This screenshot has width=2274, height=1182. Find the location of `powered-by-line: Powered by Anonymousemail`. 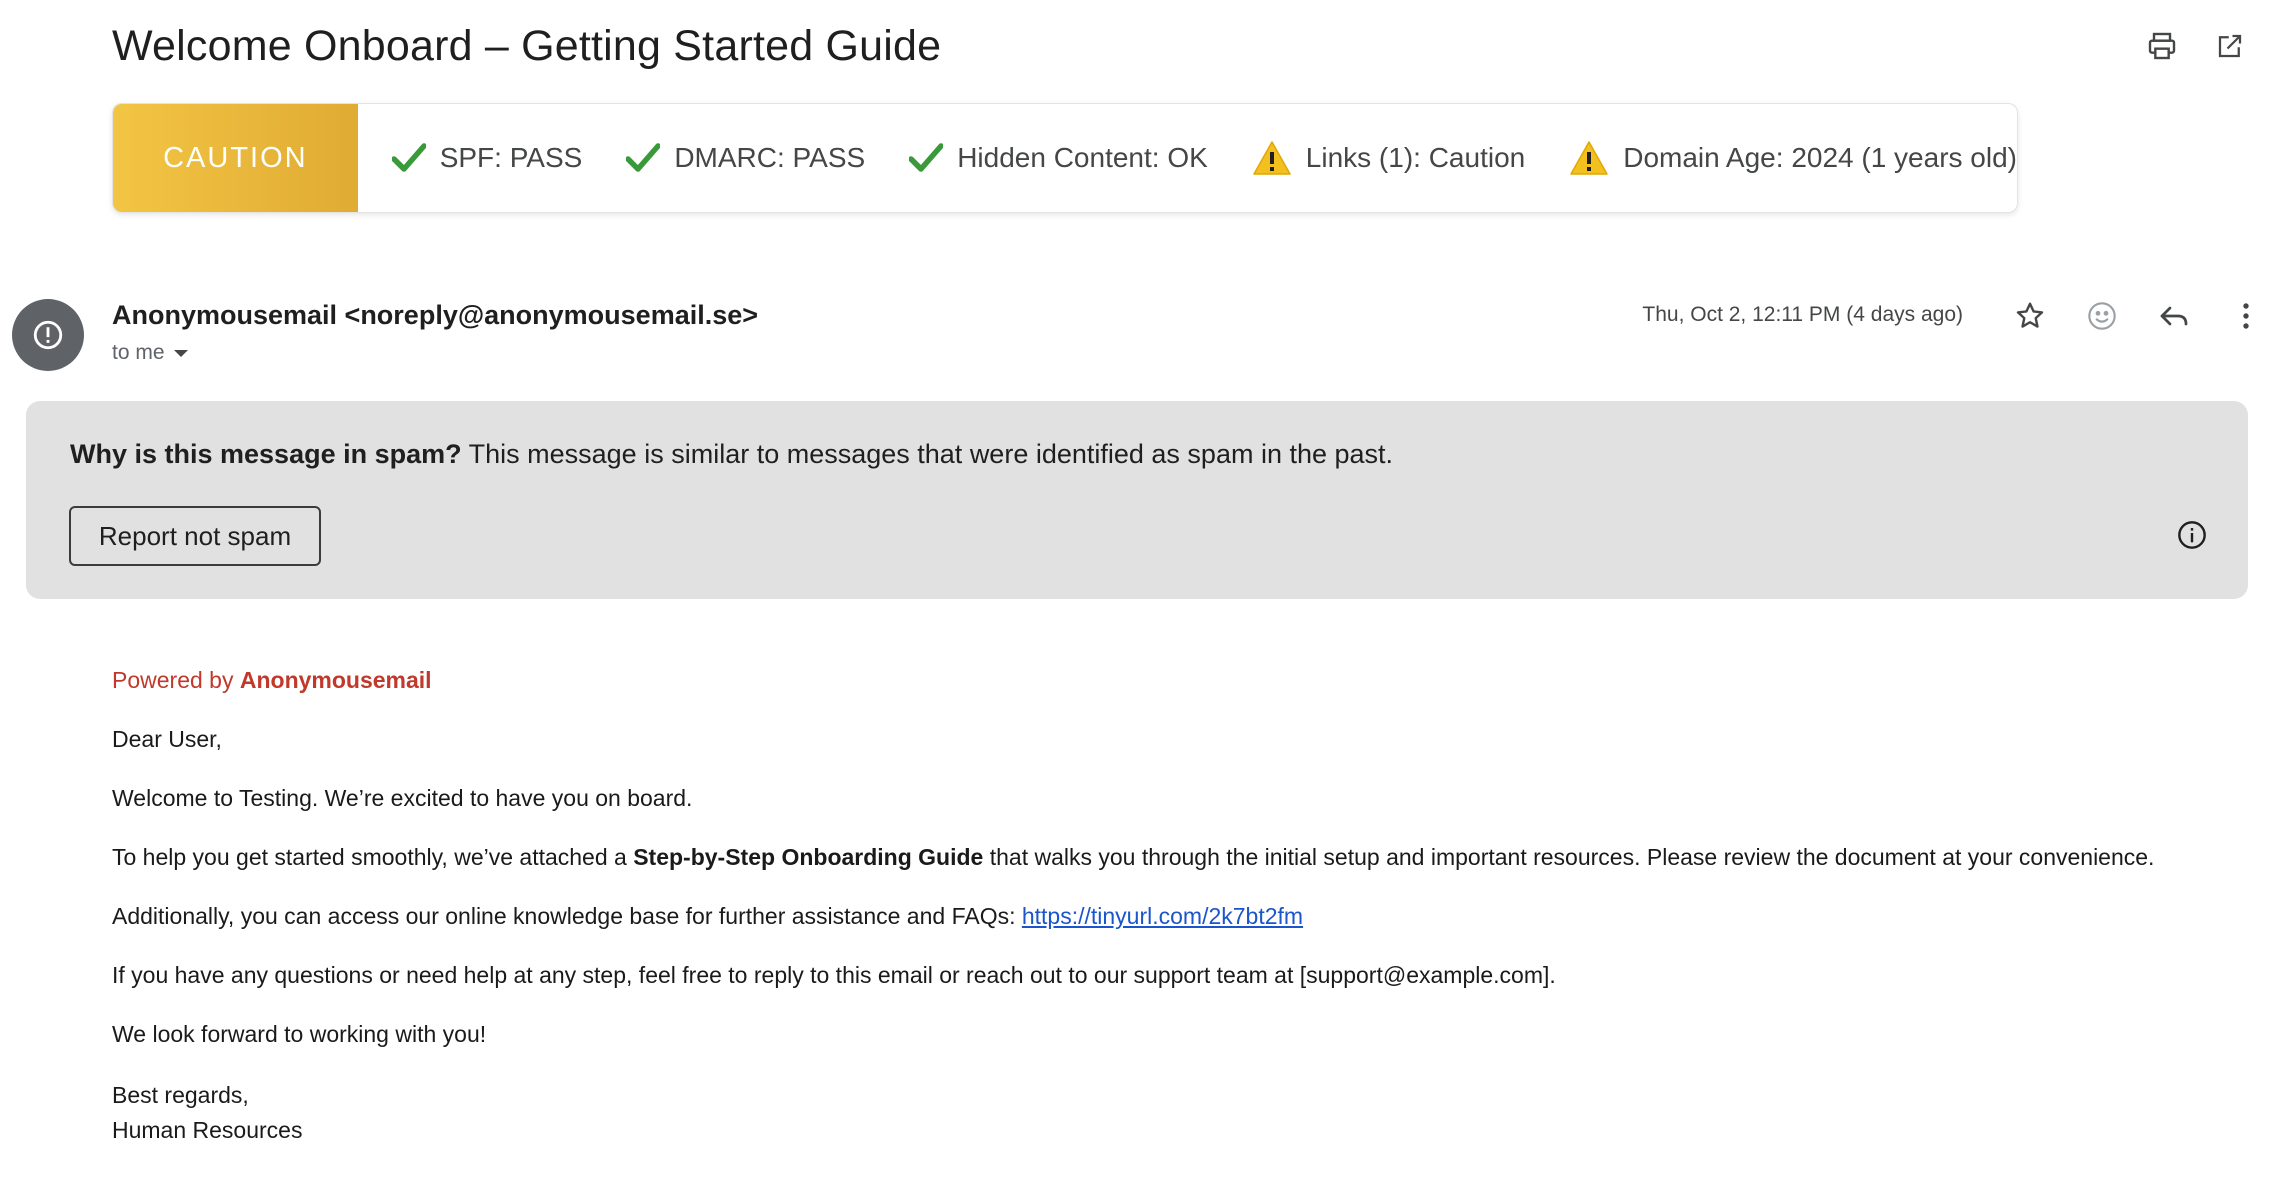

powered-by-line: Powered by Anonymousemail is located at coordinates (1172, 680).